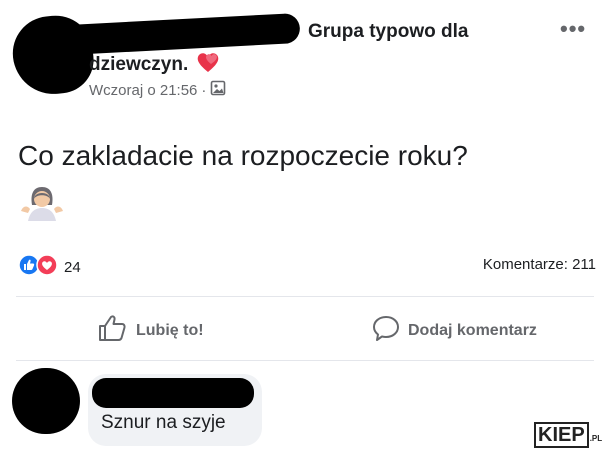  Describe the element at coordinates (218, 90) in the screenshot. I see `group-photo-icon` at that location.